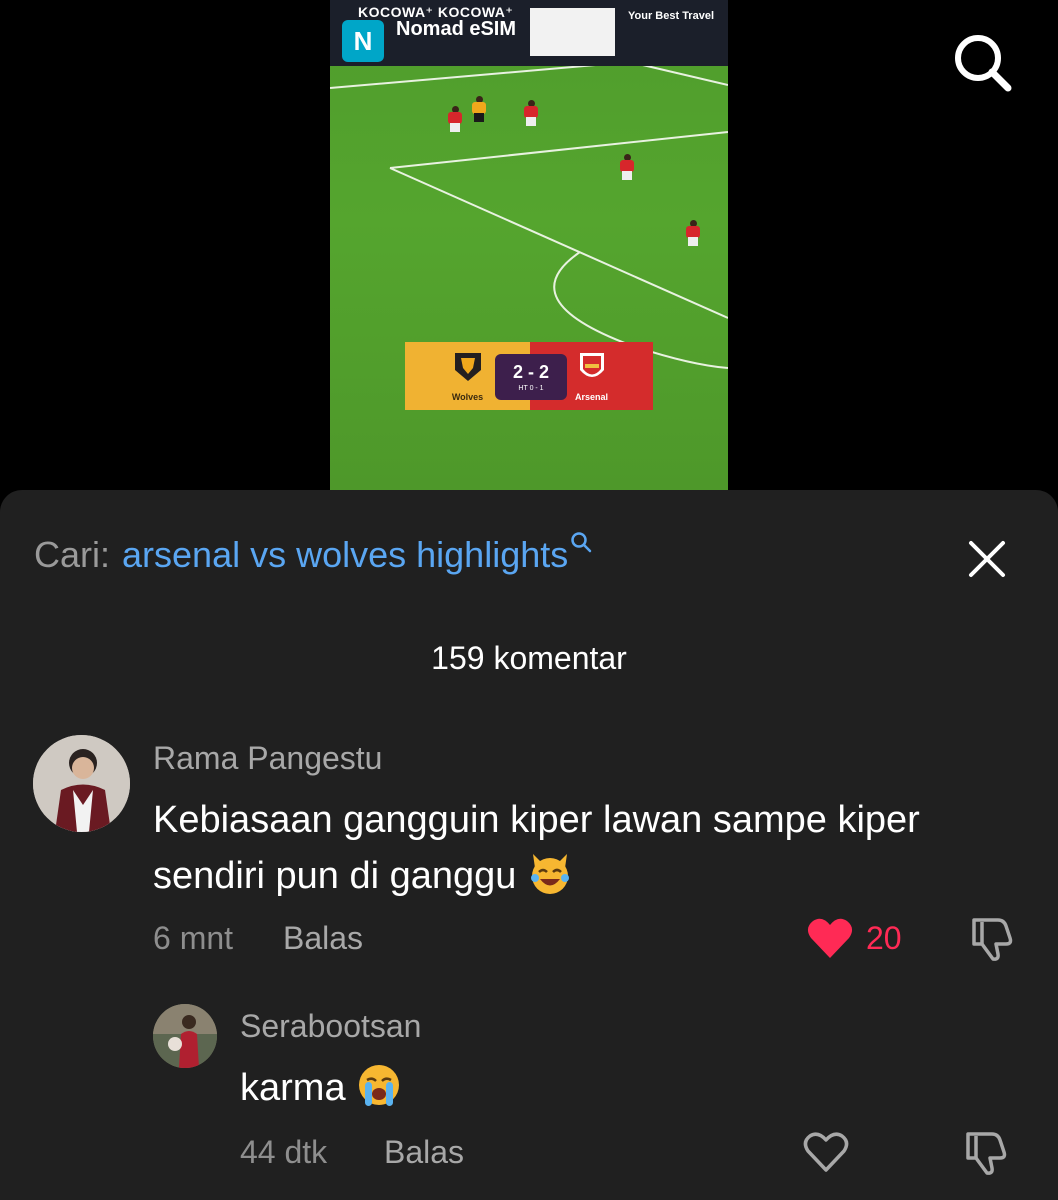 The image size is (1058, 1200). I want to click on heart-outline-icon, so click(826, 1152).